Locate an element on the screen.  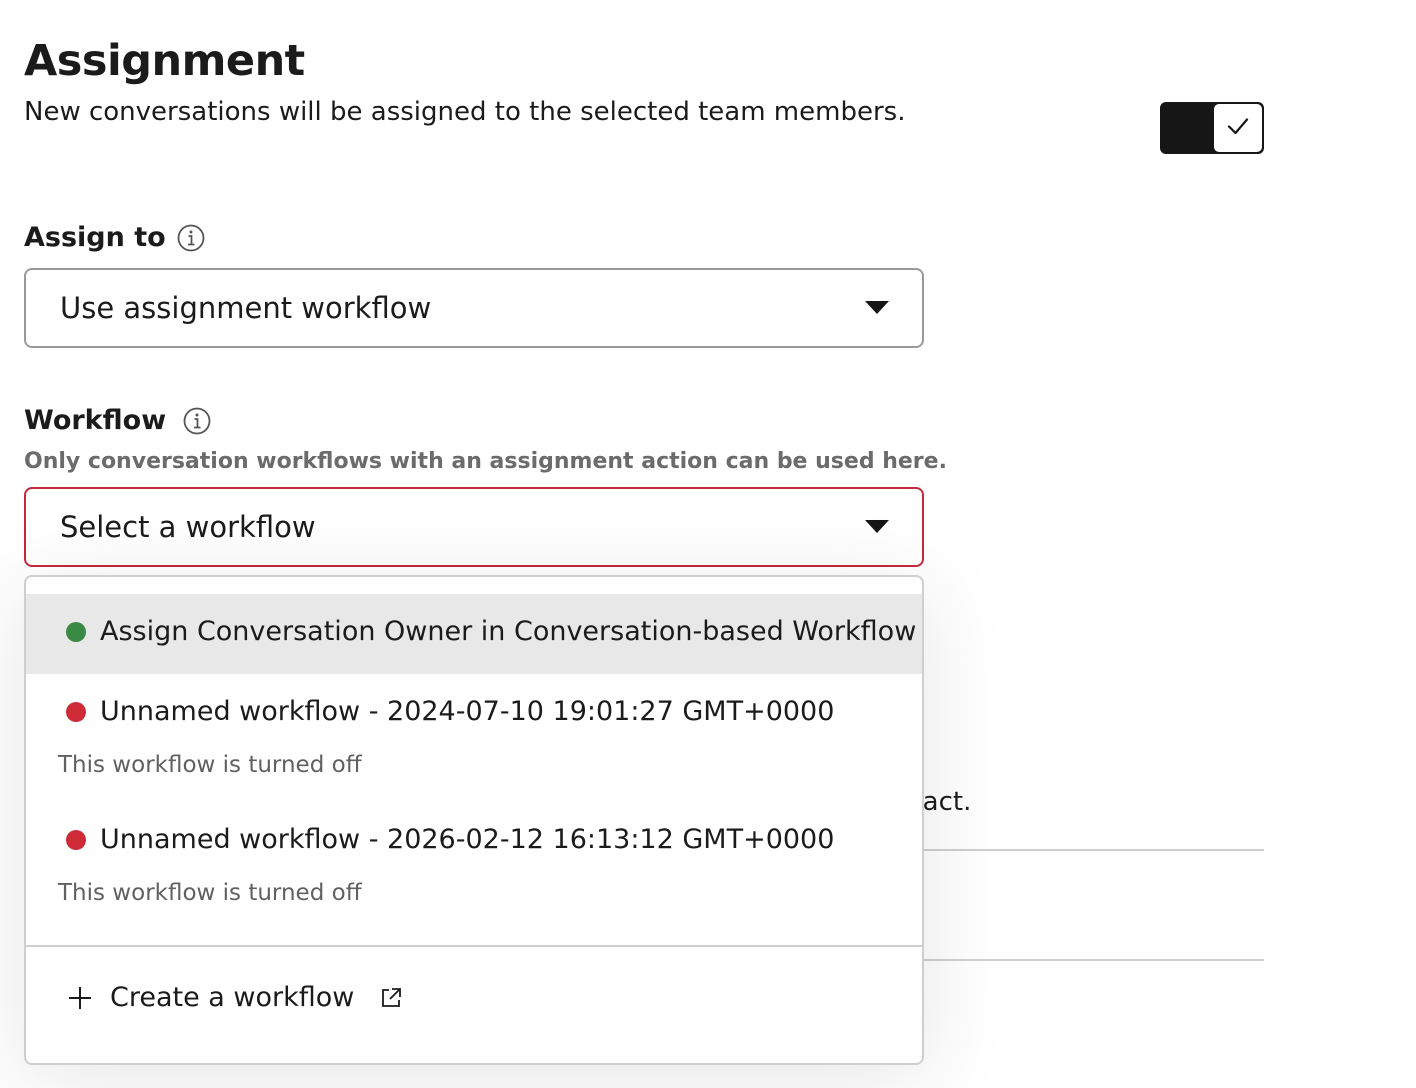
assign-to-select: Use assignment workflow is located at coordinates (474, 308).